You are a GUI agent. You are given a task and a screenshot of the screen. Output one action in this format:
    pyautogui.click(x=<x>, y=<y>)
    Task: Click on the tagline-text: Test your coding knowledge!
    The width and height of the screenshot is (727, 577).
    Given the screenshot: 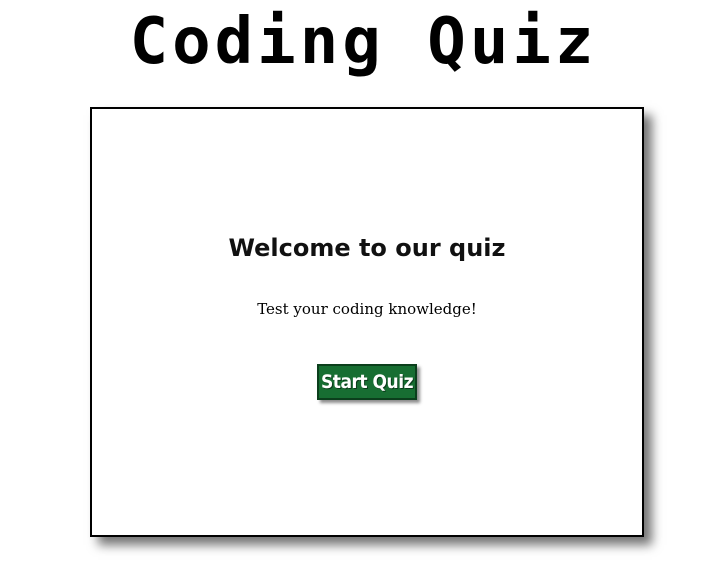 What is the action you would take?
    pyautogui.click(x=367, y=309)
    